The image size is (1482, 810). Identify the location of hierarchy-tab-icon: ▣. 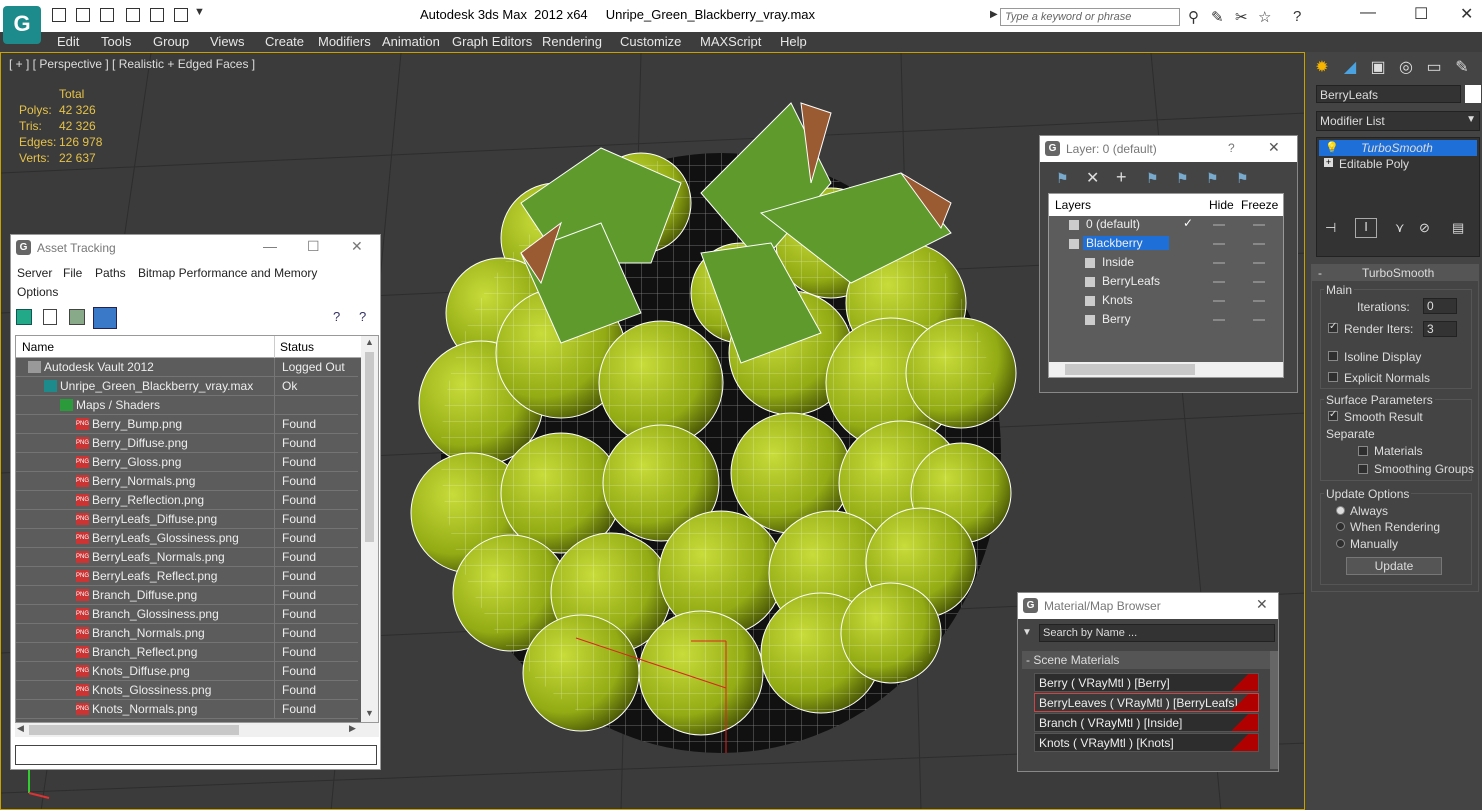
(1378, 68).